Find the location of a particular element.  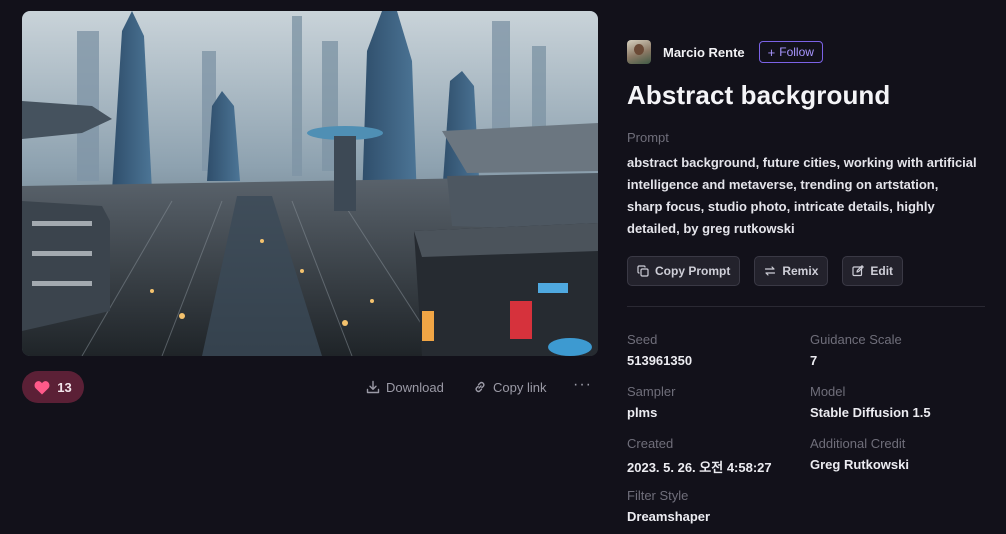

meta-value: Greg Rutkowski is located at coordinates (859, 464).